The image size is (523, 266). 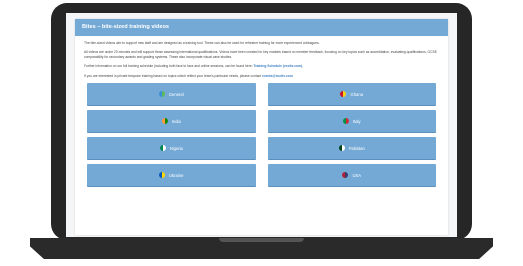 I want to click on country-button-india: India, so click(x=171, y=121).